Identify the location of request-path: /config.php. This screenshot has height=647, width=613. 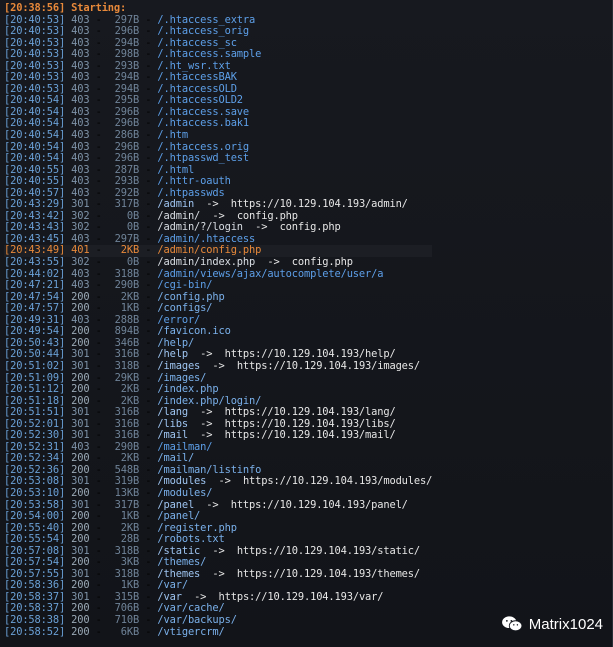
(191, 296).